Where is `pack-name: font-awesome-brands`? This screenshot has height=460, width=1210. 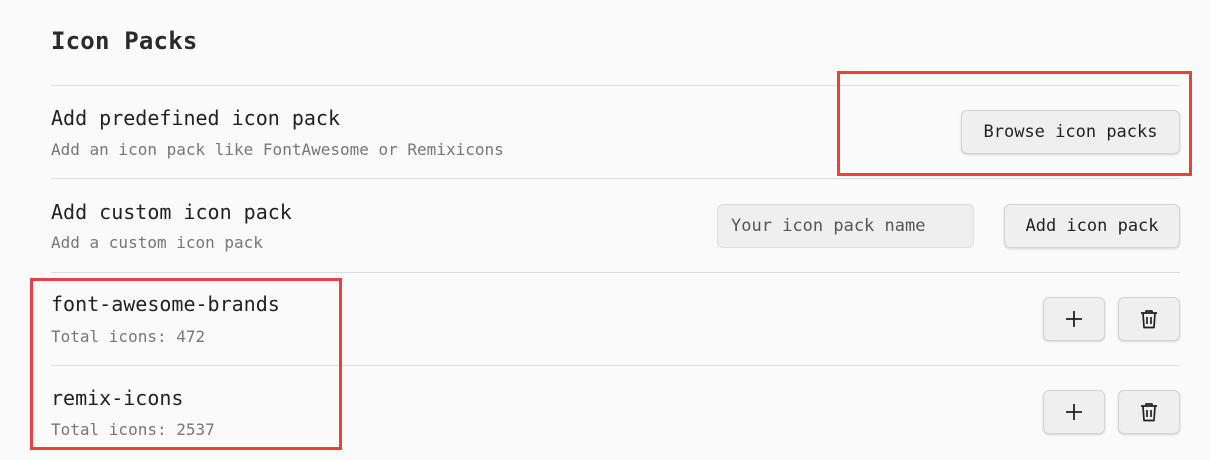 pack-name: font-awesome-brands is located at coordinates (165, 304).